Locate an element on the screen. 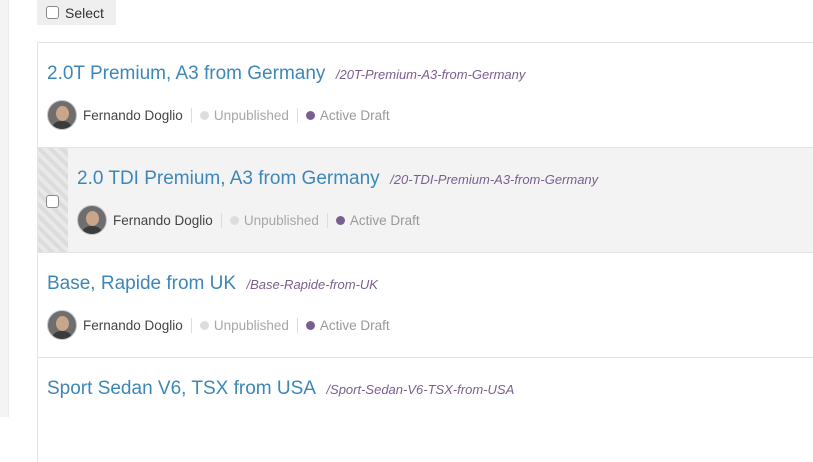 This screenshot has width=813, height=462. select-all-label: Select is located at coordinates (84, 12).